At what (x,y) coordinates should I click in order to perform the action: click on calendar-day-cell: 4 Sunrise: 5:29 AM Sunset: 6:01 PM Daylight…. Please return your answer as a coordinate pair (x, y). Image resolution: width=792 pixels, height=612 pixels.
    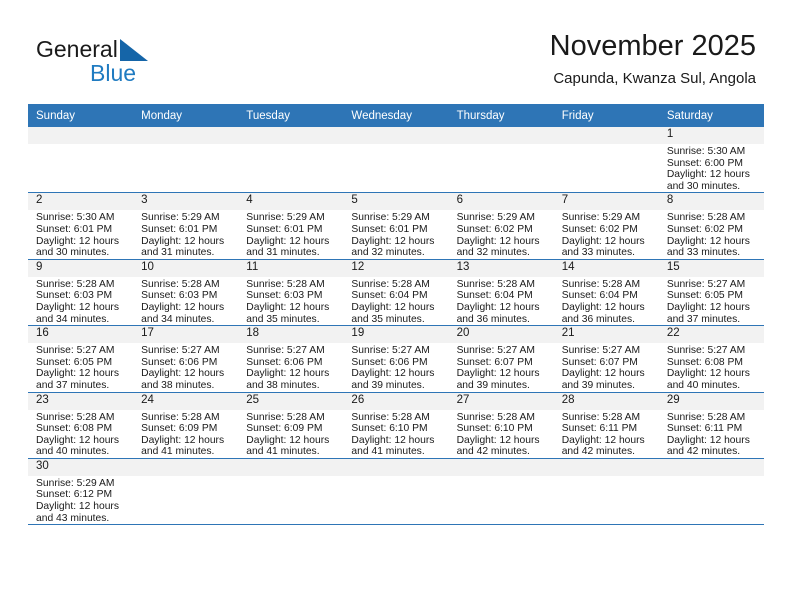
    Looking at the image, I should click on (291, 226).